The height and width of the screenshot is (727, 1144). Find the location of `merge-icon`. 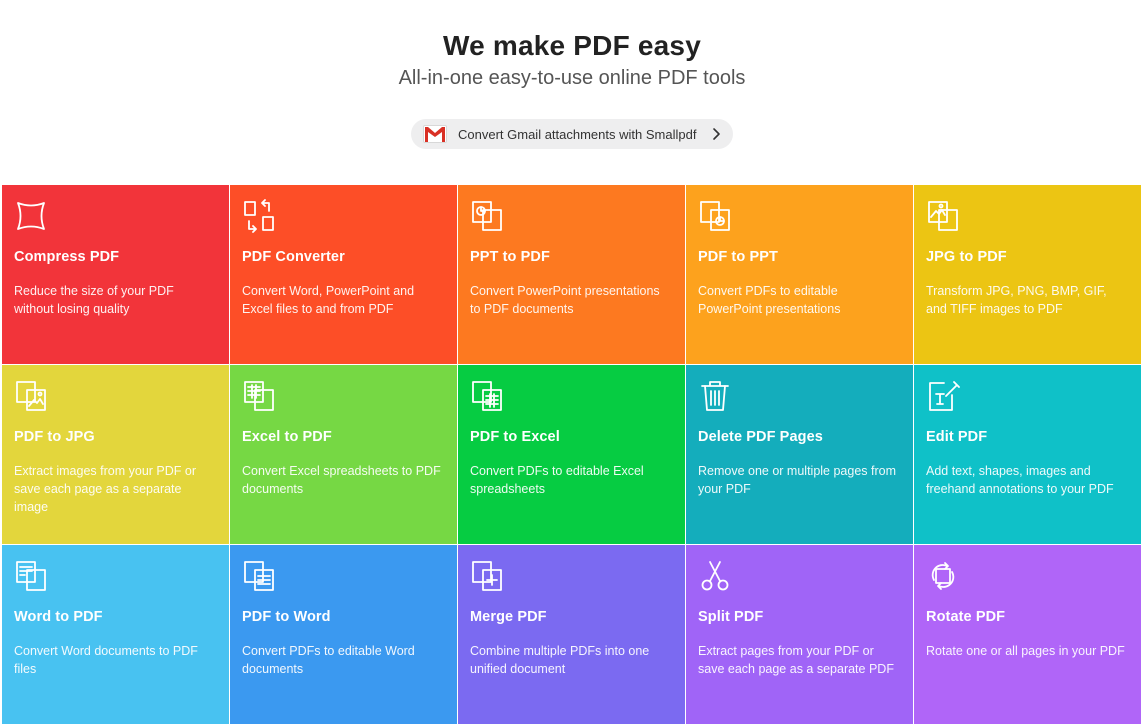

merge-icon is located at coordinates (487, 576).